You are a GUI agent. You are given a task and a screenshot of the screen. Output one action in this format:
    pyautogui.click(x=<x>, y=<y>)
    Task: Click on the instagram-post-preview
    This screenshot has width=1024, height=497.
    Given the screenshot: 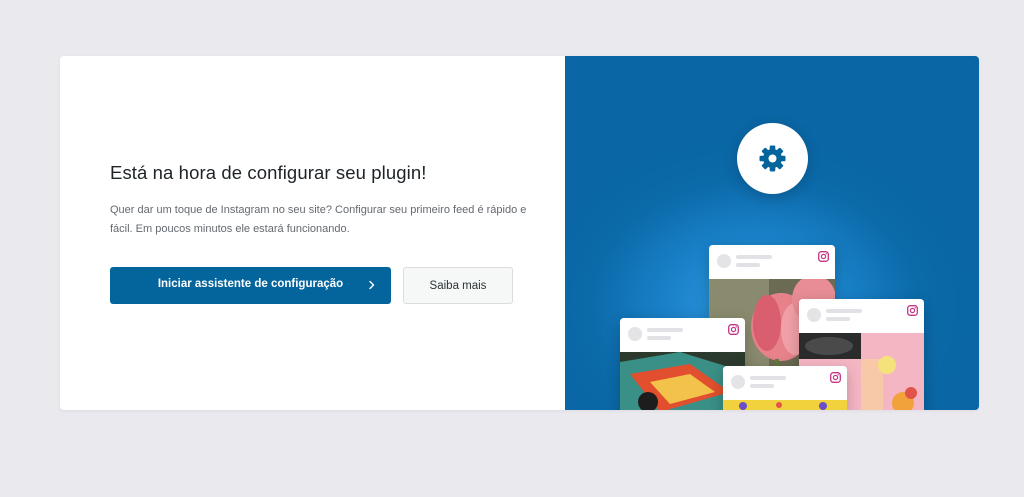 What is the action you would take?
    pyautogui.click(x=785, y=388)
    